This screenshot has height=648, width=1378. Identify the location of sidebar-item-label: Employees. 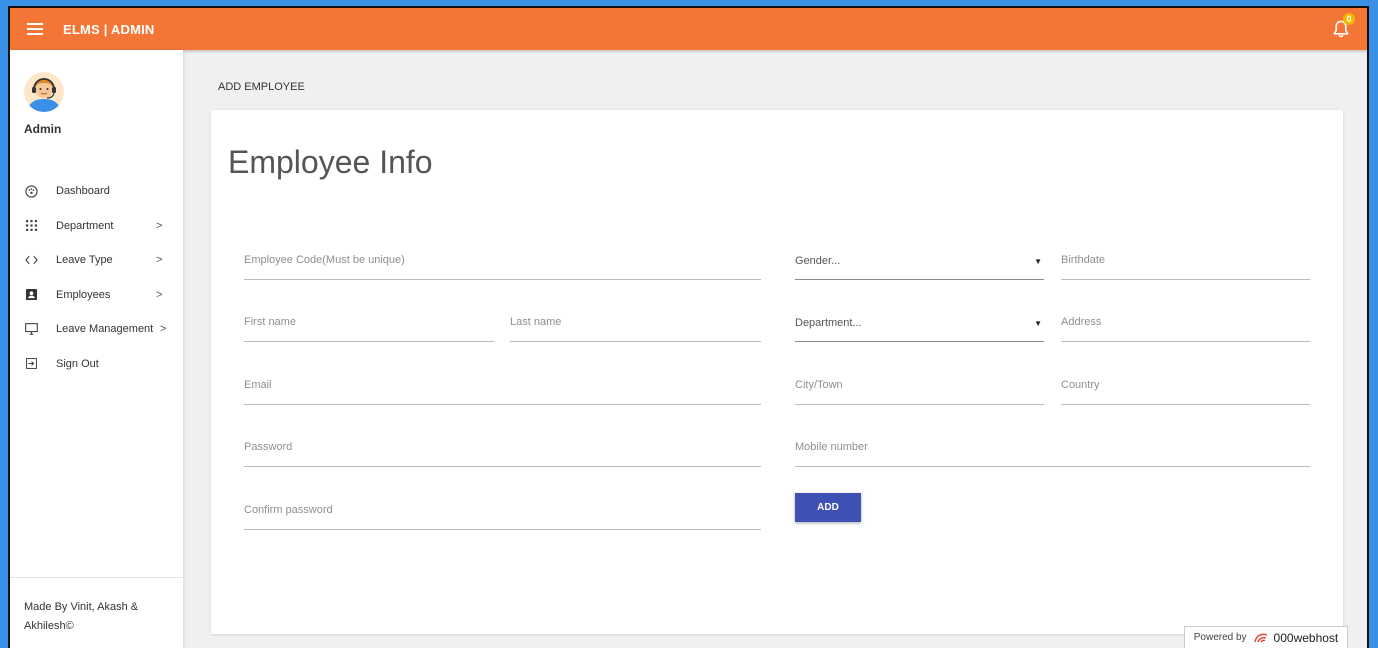
(83, 294).